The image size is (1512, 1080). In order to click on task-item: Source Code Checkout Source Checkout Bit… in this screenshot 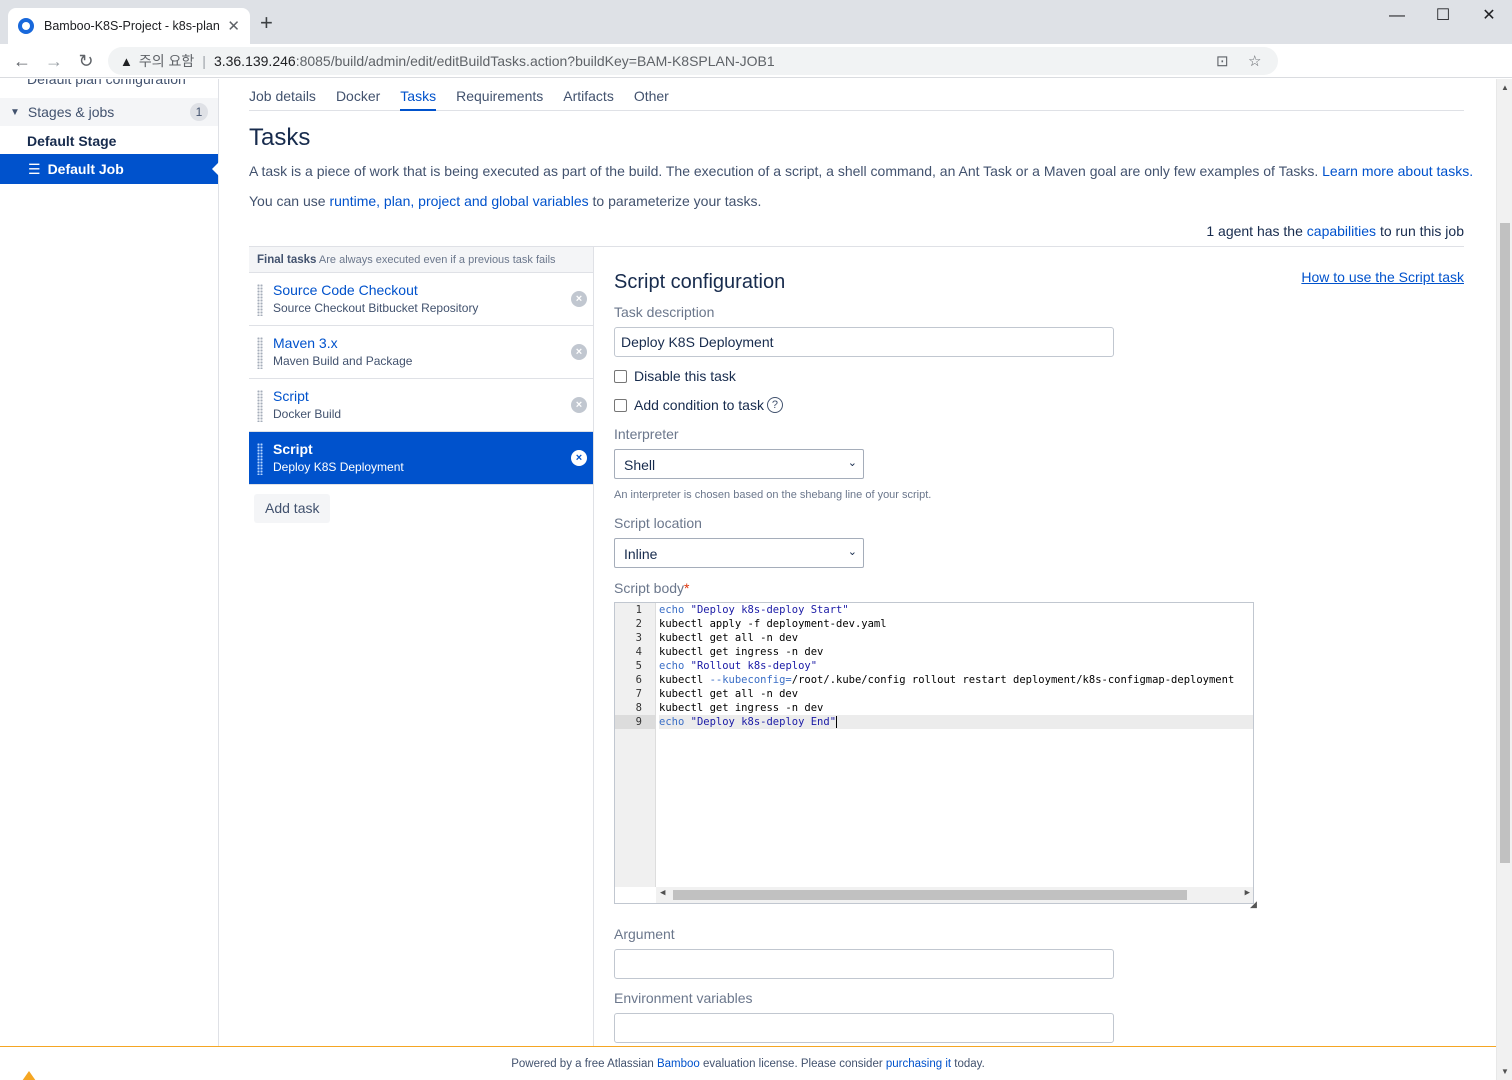, I will do `click(421, 299)`.